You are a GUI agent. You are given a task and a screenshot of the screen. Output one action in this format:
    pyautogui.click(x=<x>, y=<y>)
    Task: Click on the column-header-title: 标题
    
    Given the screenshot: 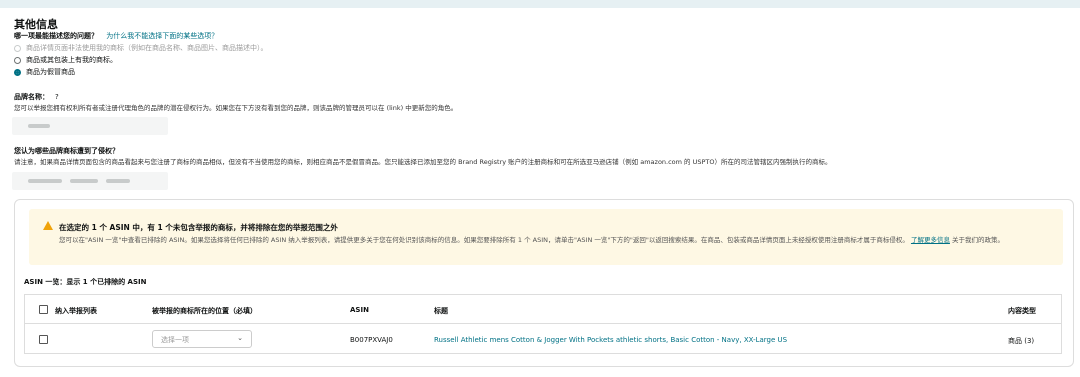 What is the action you would take?
    pyautogui.click(x=441, y=311)
    